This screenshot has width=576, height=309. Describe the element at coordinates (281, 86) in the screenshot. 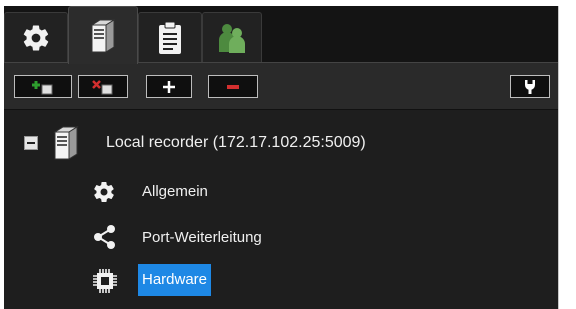

I see `toolbar` at that location.